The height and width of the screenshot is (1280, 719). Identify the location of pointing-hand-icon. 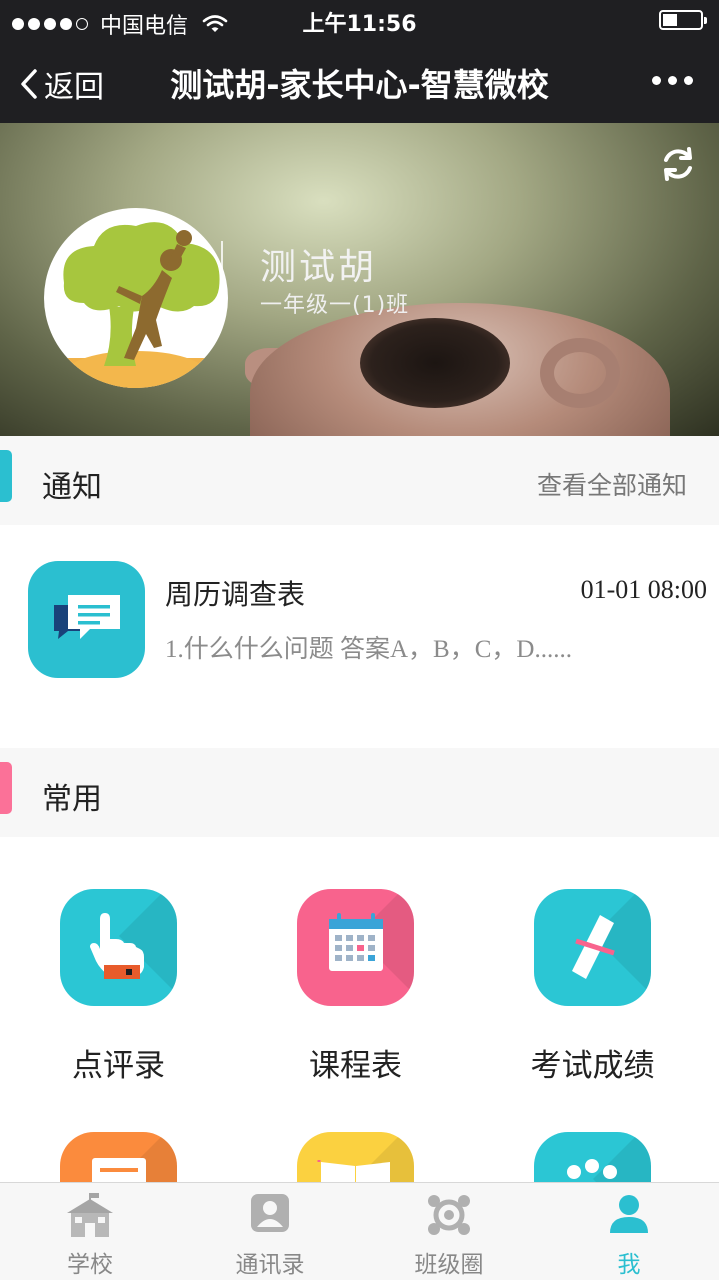
(118, 947).